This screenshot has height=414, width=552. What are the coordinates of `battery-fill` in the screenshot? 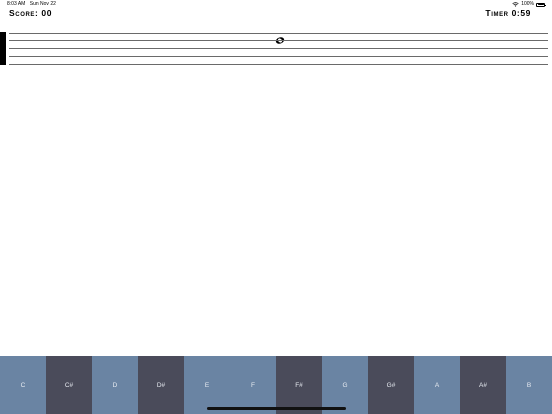 It's located at (540, 4).